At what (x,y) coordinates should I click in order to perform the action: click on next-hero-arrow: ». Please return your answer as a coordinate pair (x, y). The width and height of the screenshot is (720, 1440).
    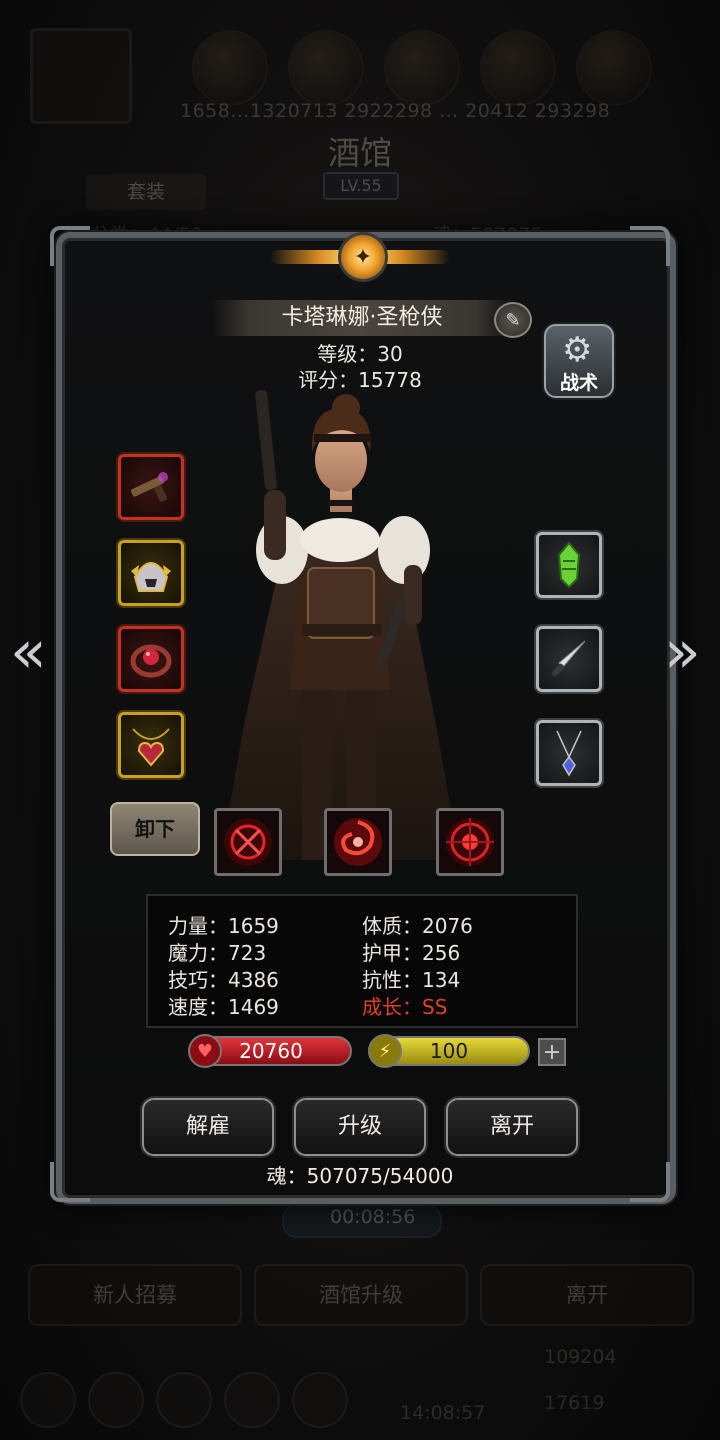
    Looking at the image, I should click on (682, 652).